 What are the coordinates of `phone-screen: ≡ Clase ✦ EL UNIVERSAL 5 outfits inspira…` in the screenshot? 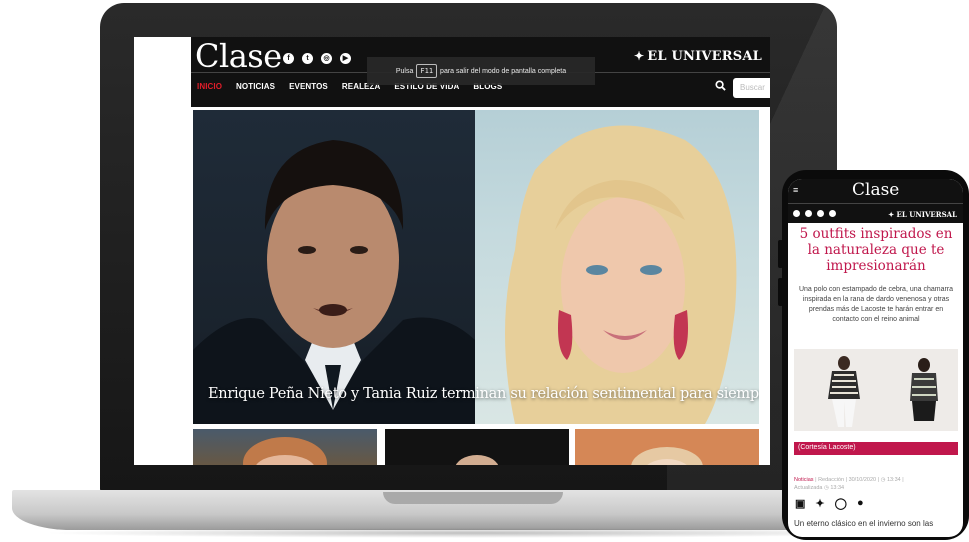 It's located at (875, 358).